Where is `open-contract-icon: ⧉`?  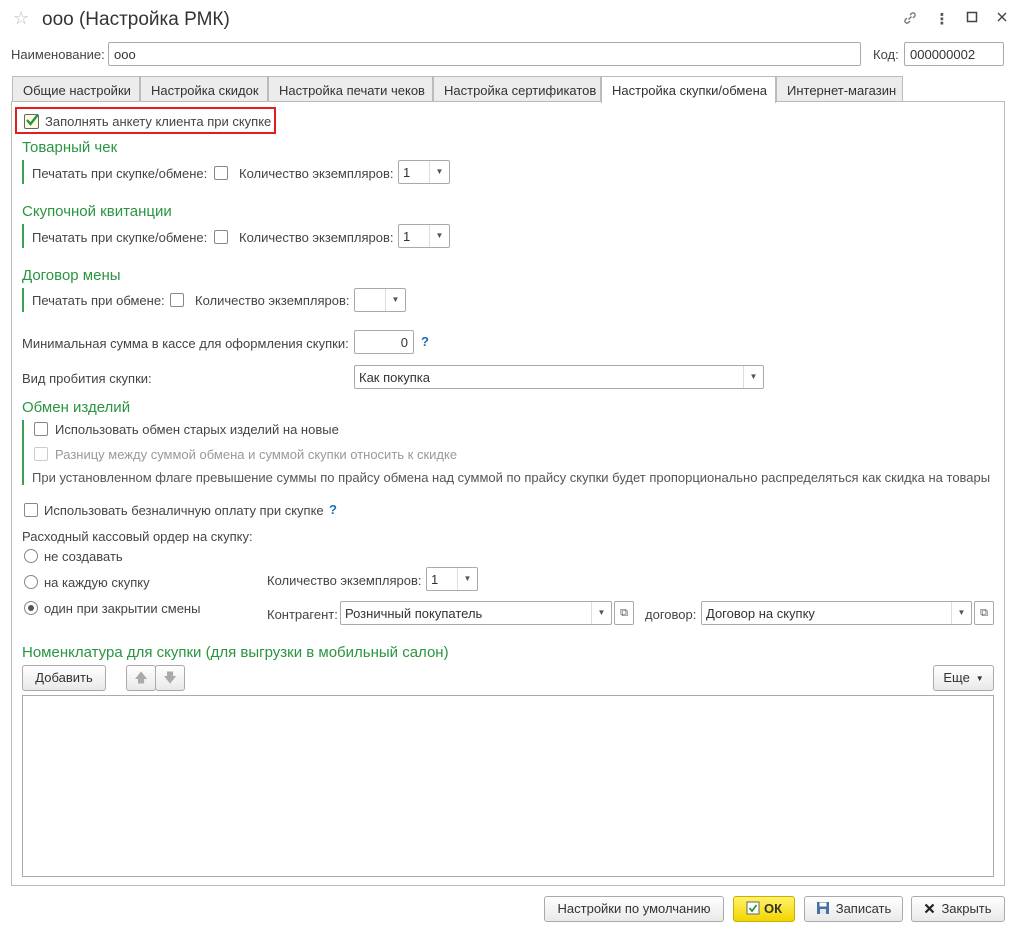 open-contract-icon: ⧉ is located at coordinates (984, 613).